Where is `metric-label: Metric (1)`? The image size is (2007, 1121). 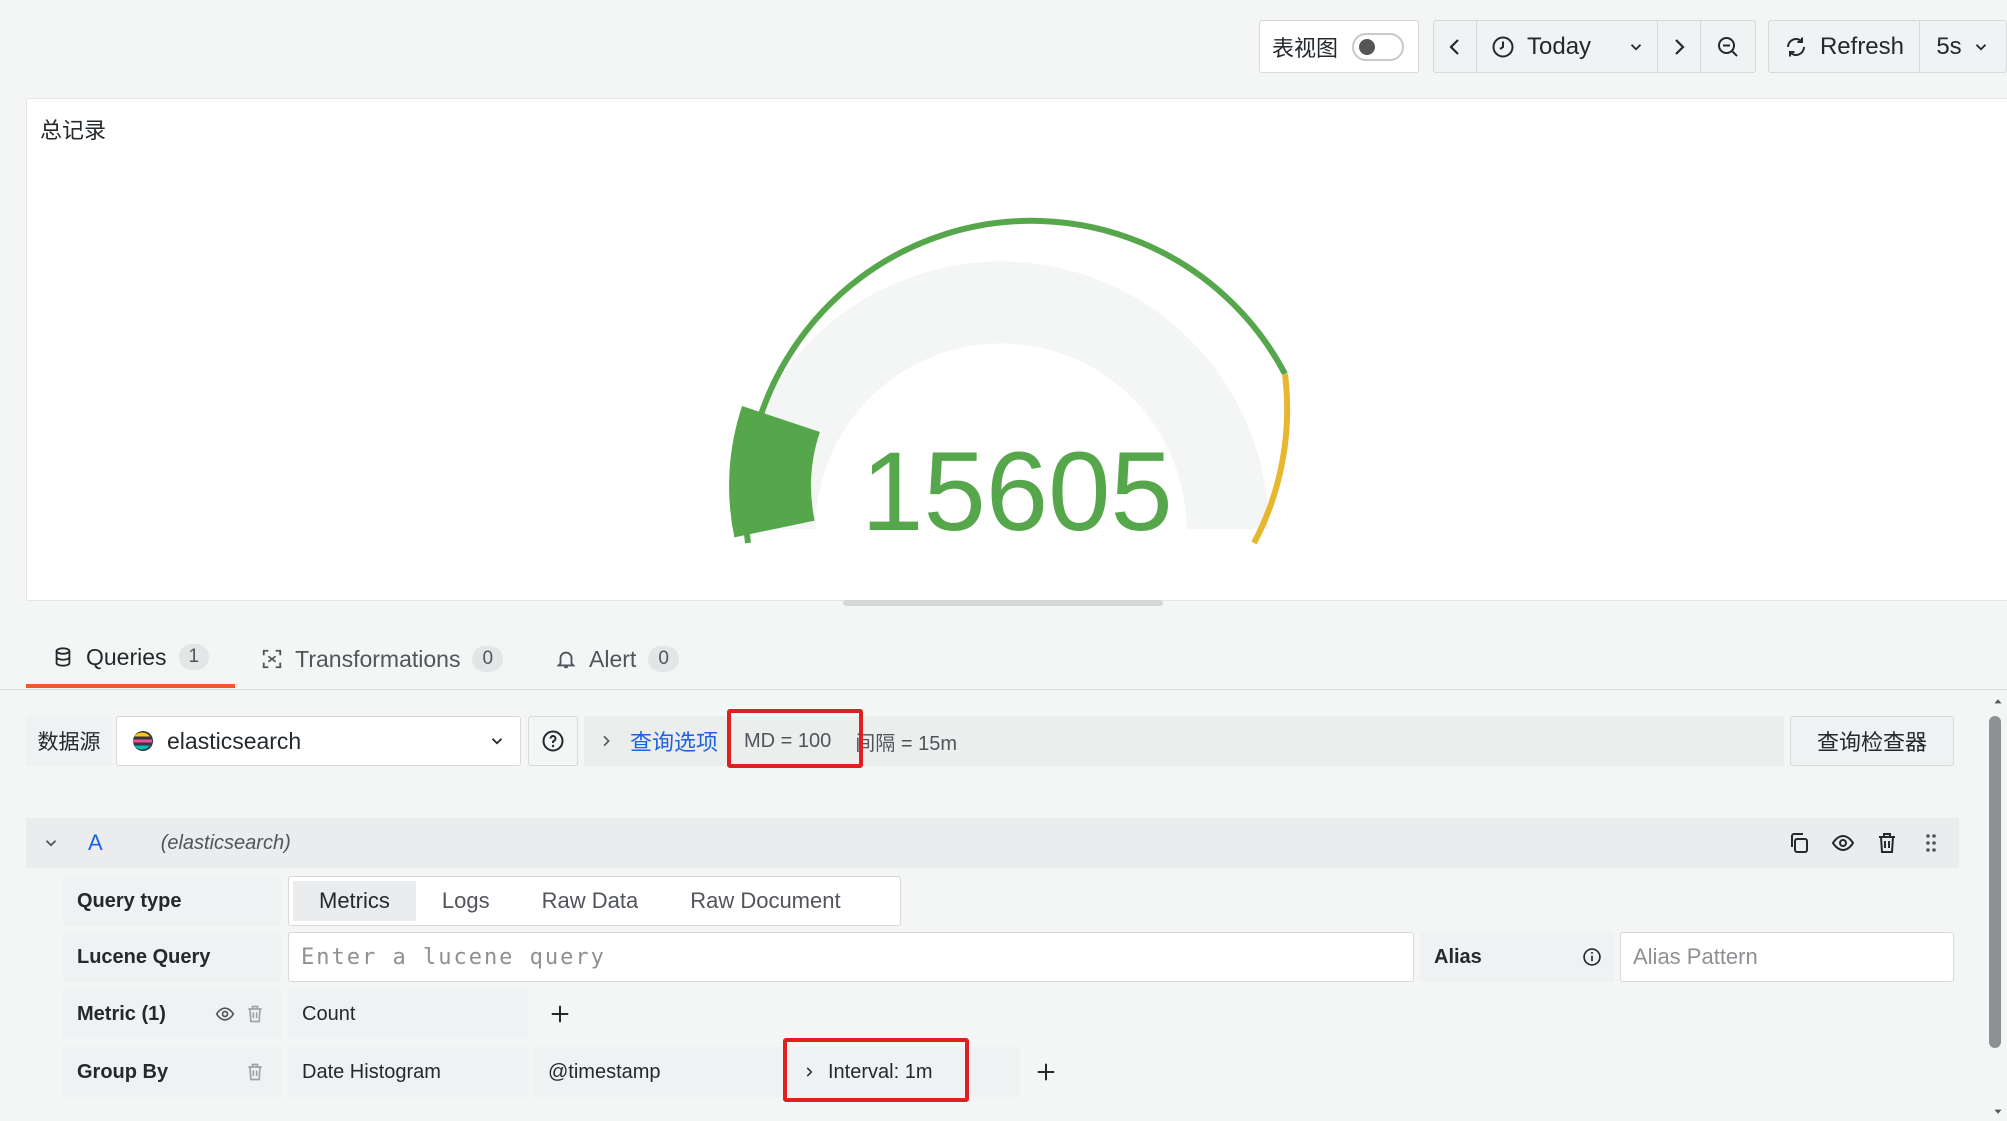
metric-label: Metric (1) is located at coordinates (172, 1014).